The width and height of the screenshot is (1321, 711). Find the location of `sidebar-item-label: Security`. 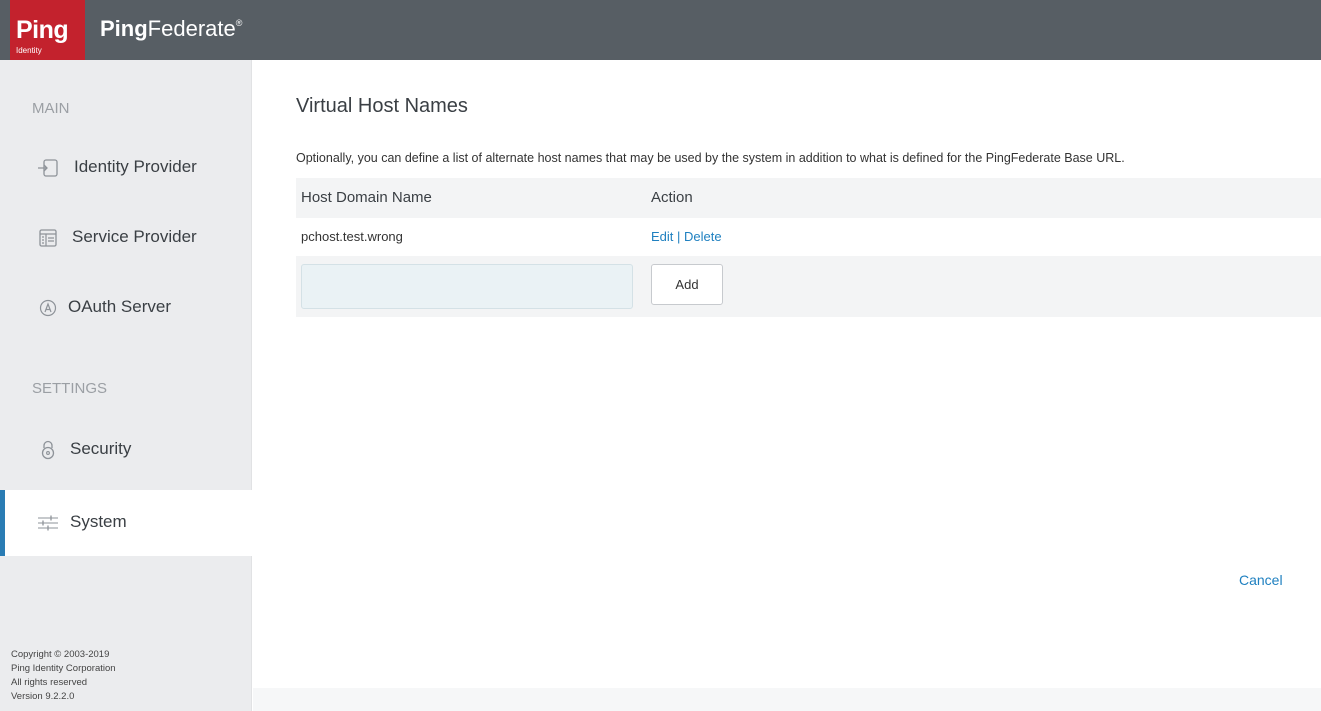

sidebar-item-label: Security is located at coordinates (101, 448).